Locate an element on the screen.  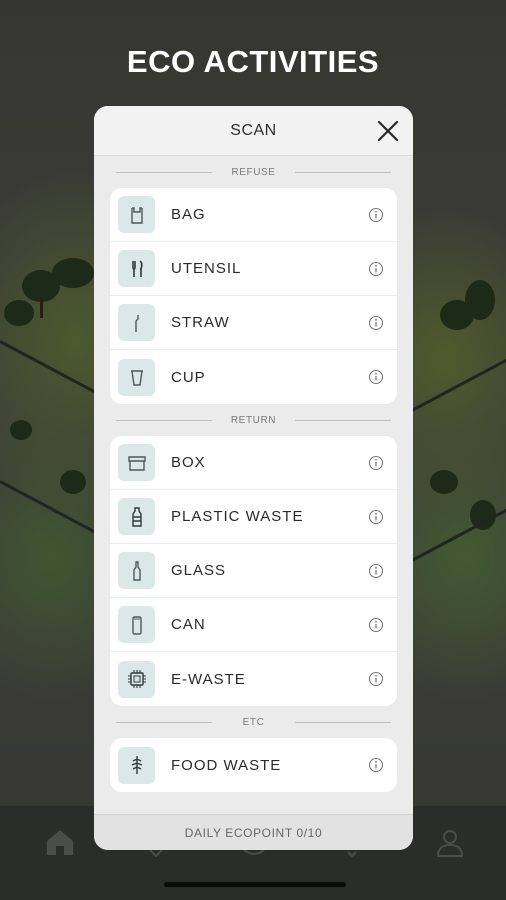
refuse-list: BAG UTENSIL STRAW CUP is located at coordinates (253, 296).